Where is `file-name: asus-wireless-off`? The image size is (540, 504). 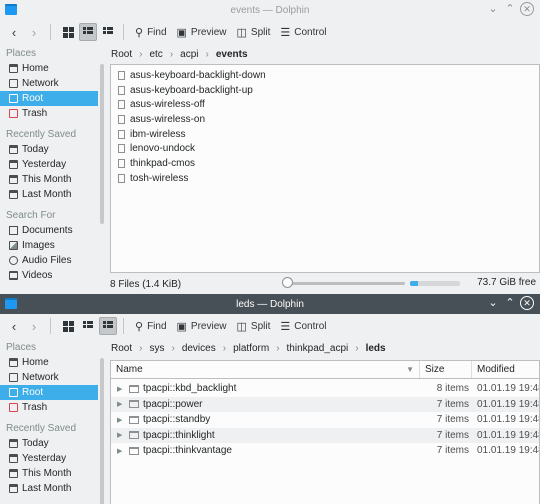
file-name: asus-wireless-off is located at coordinates (167, 105).